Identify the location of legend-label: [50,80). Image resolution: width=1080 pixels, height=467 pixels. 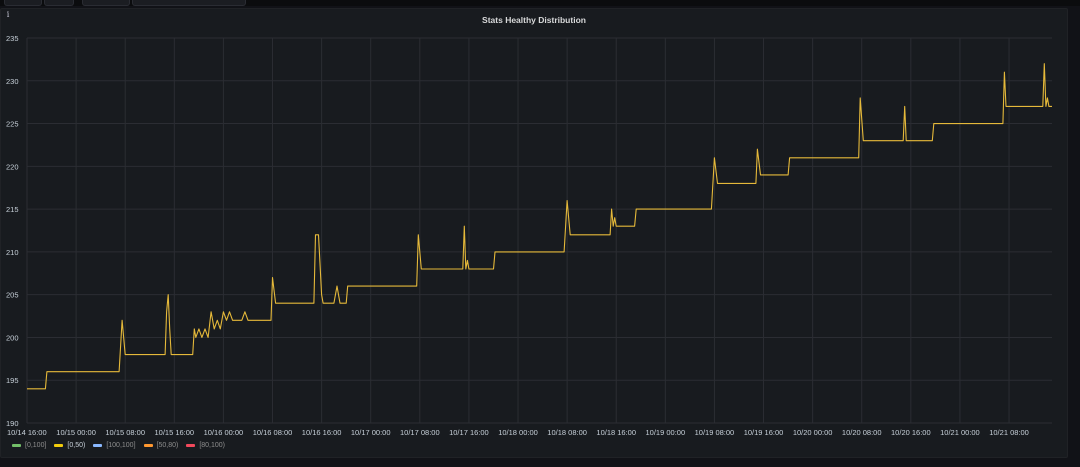
(167, 445).